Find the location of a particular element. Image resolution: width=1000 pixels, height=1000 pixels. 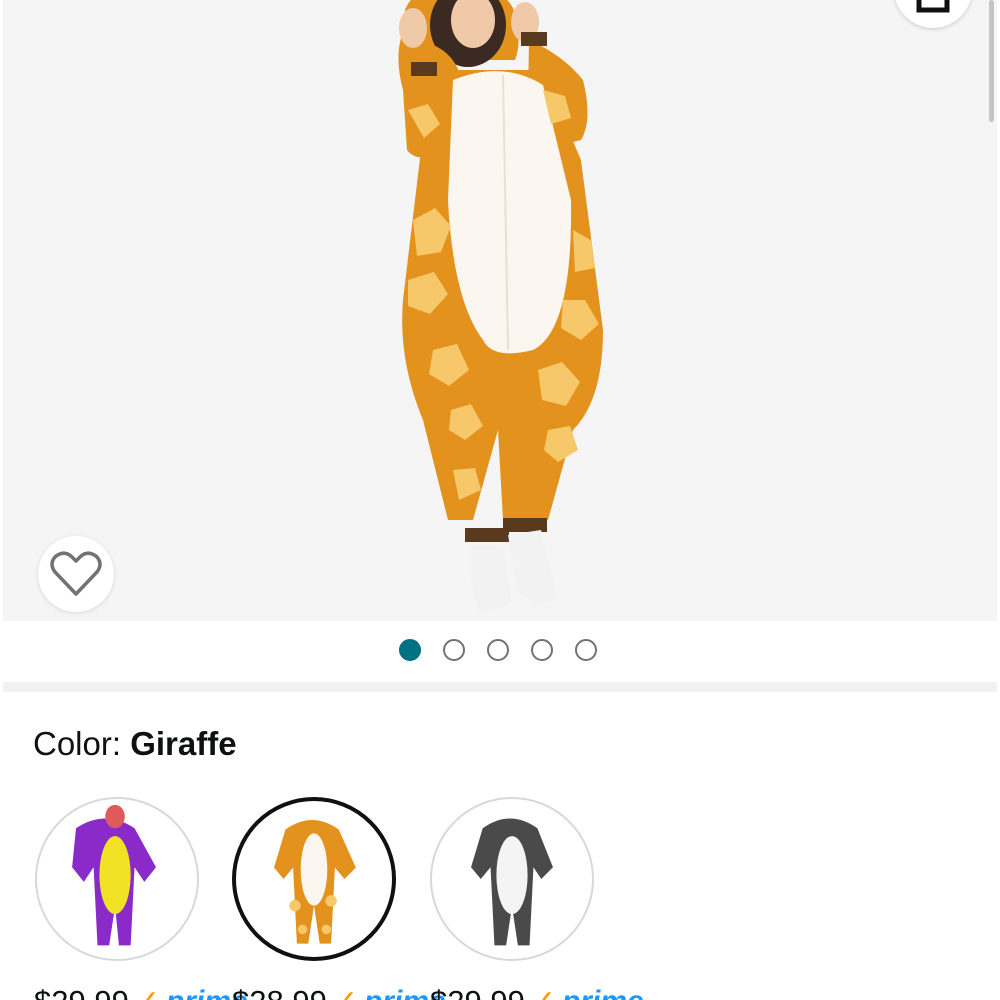

wishlist-button is located at coordinates (76, 574).